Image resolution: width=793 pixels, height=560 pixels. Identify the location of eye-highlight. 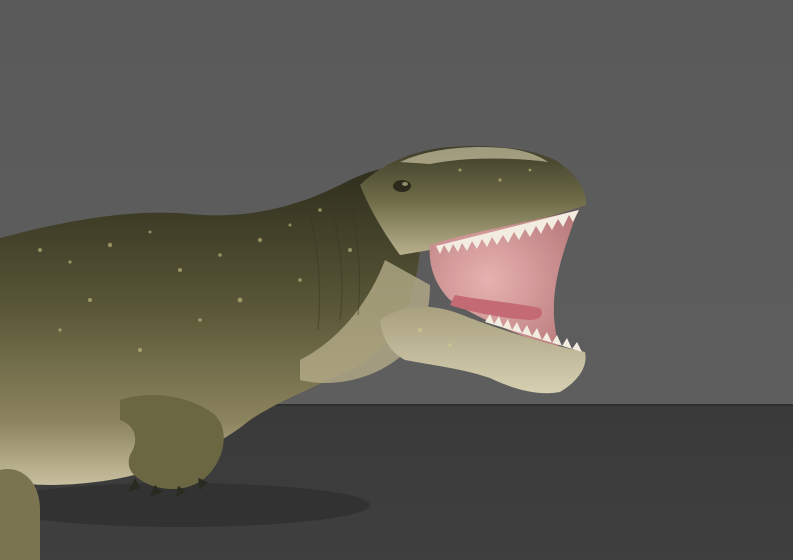
(405, 184).